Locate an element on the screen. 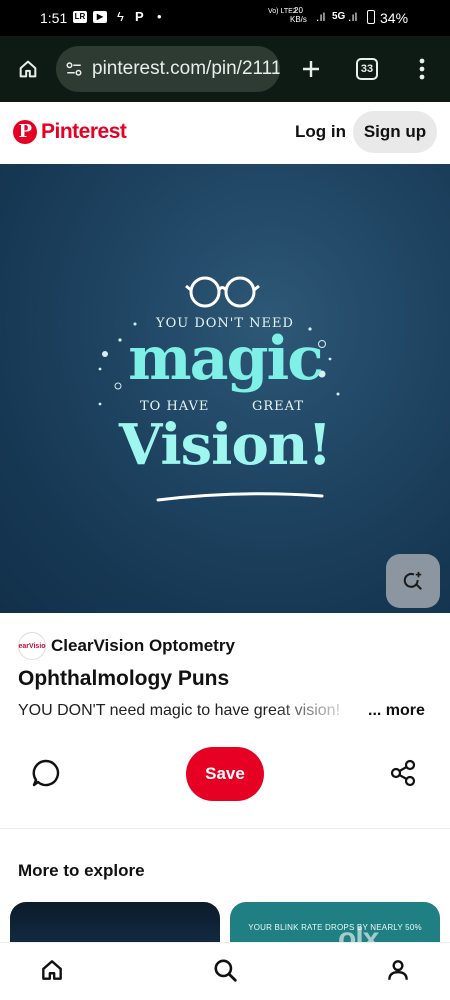 The height and width of the screenshot is (1000, 450). bottom-nav is located at coordinates (225, 971).